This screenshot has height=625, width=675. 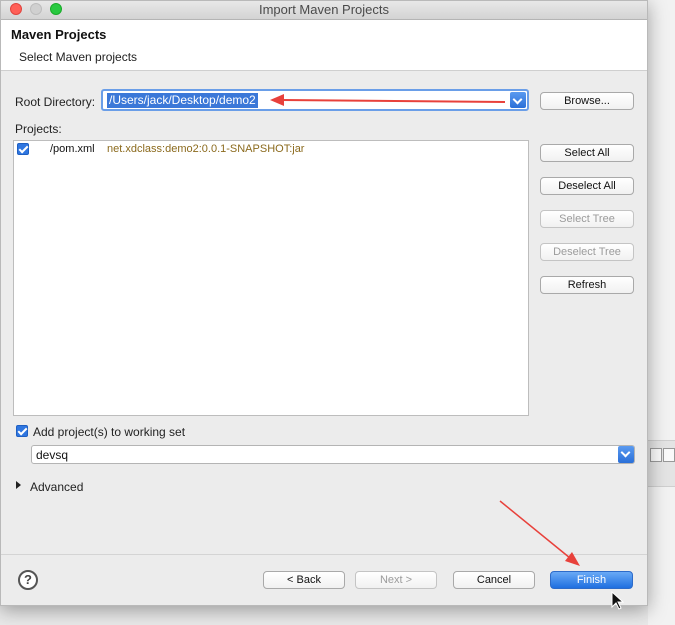 I want to click on next-button: Next >, so click(x=396, y=580).